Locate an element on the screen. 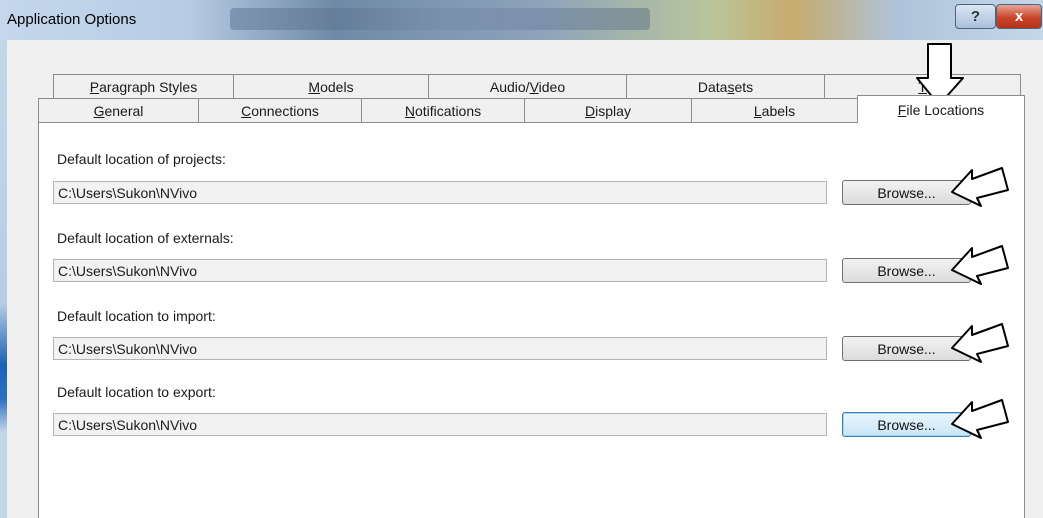 This screenshot has width=1043, height=518. tab-paragraph-styles: Paragraph Styles is located at coordinates (143, 86).